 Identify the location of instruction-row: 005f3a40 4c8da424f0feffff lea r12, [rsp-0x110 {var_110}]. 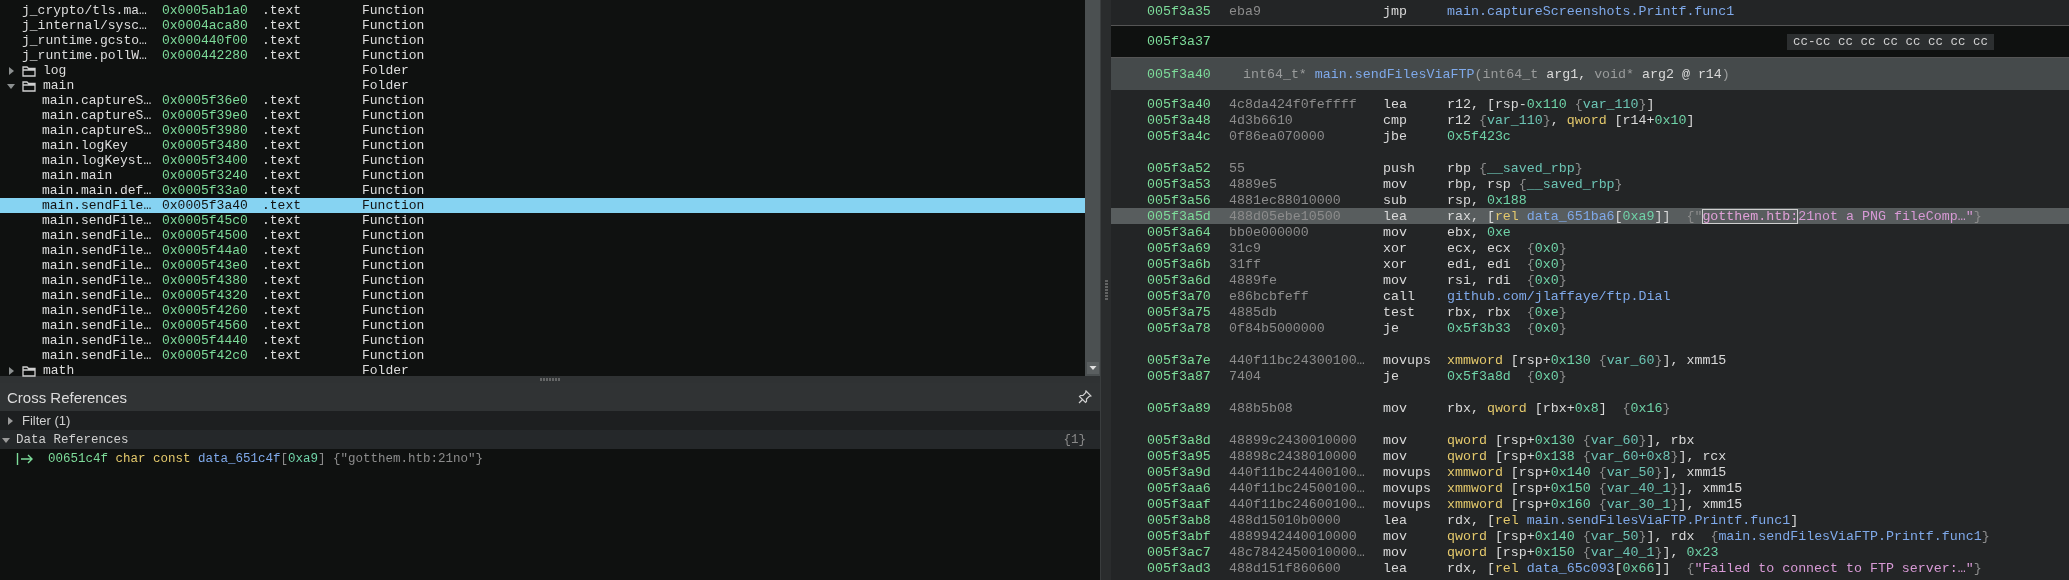
(1590, 104).